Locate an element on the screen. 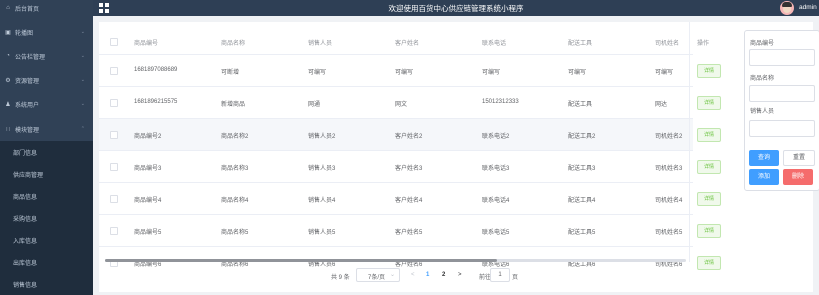  pagination-total: 共 9 条 is located at coordinates (340, 278).